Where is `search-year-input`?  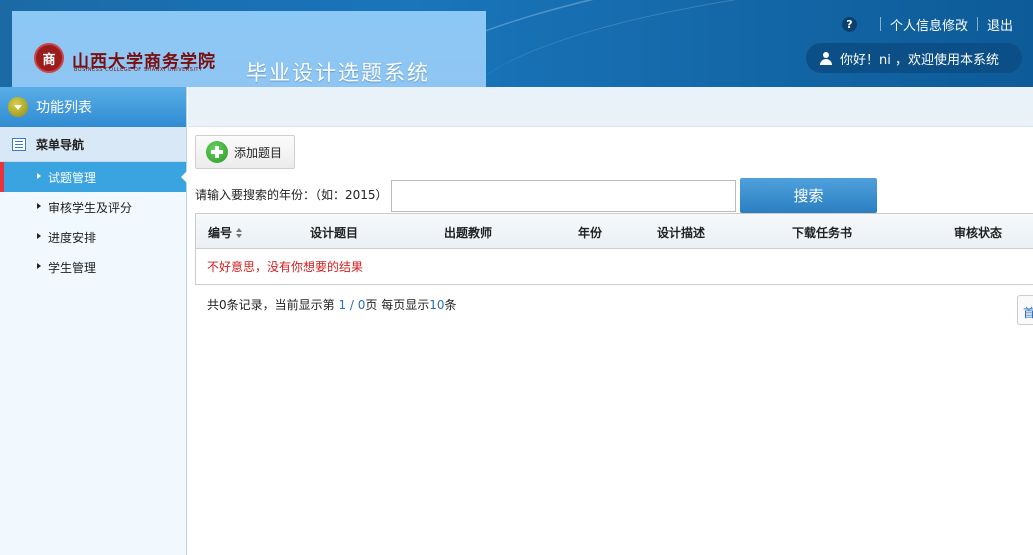 search-year-input is located at coordinates (563, 196).